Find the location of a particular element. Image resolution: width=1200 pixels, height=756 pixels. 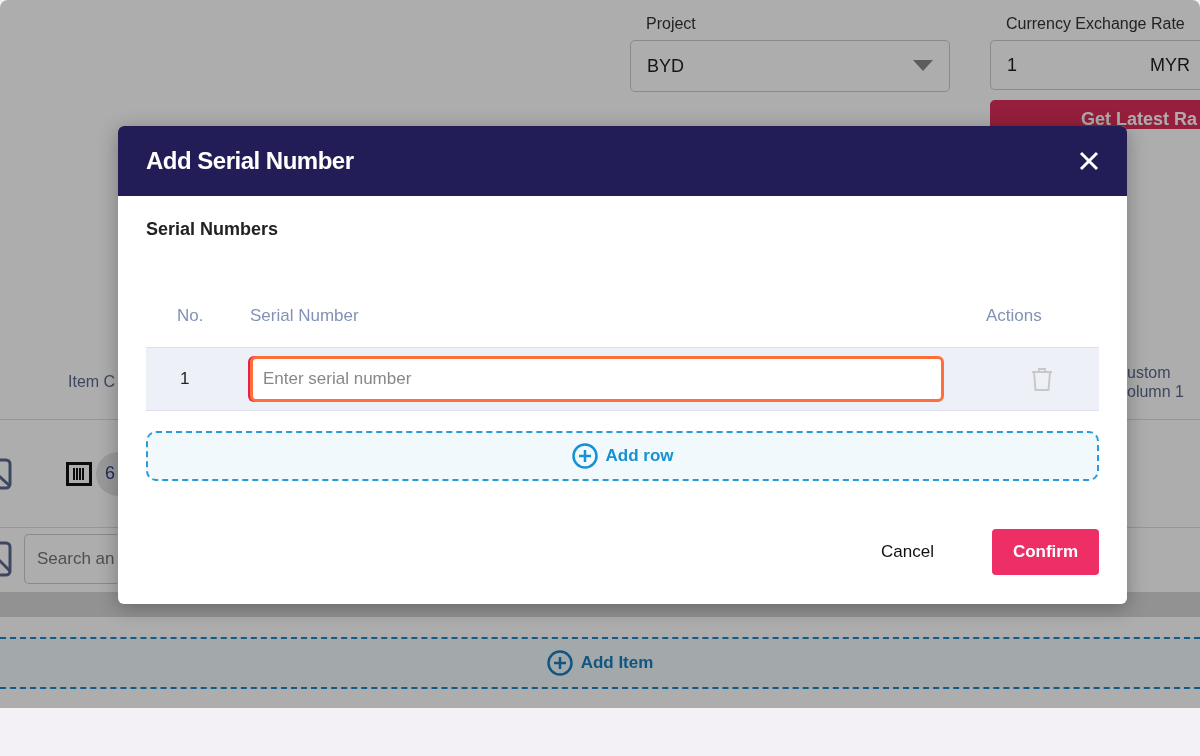

exchange-rate-field: 1 MYR is located at coordinates (1095, 65).